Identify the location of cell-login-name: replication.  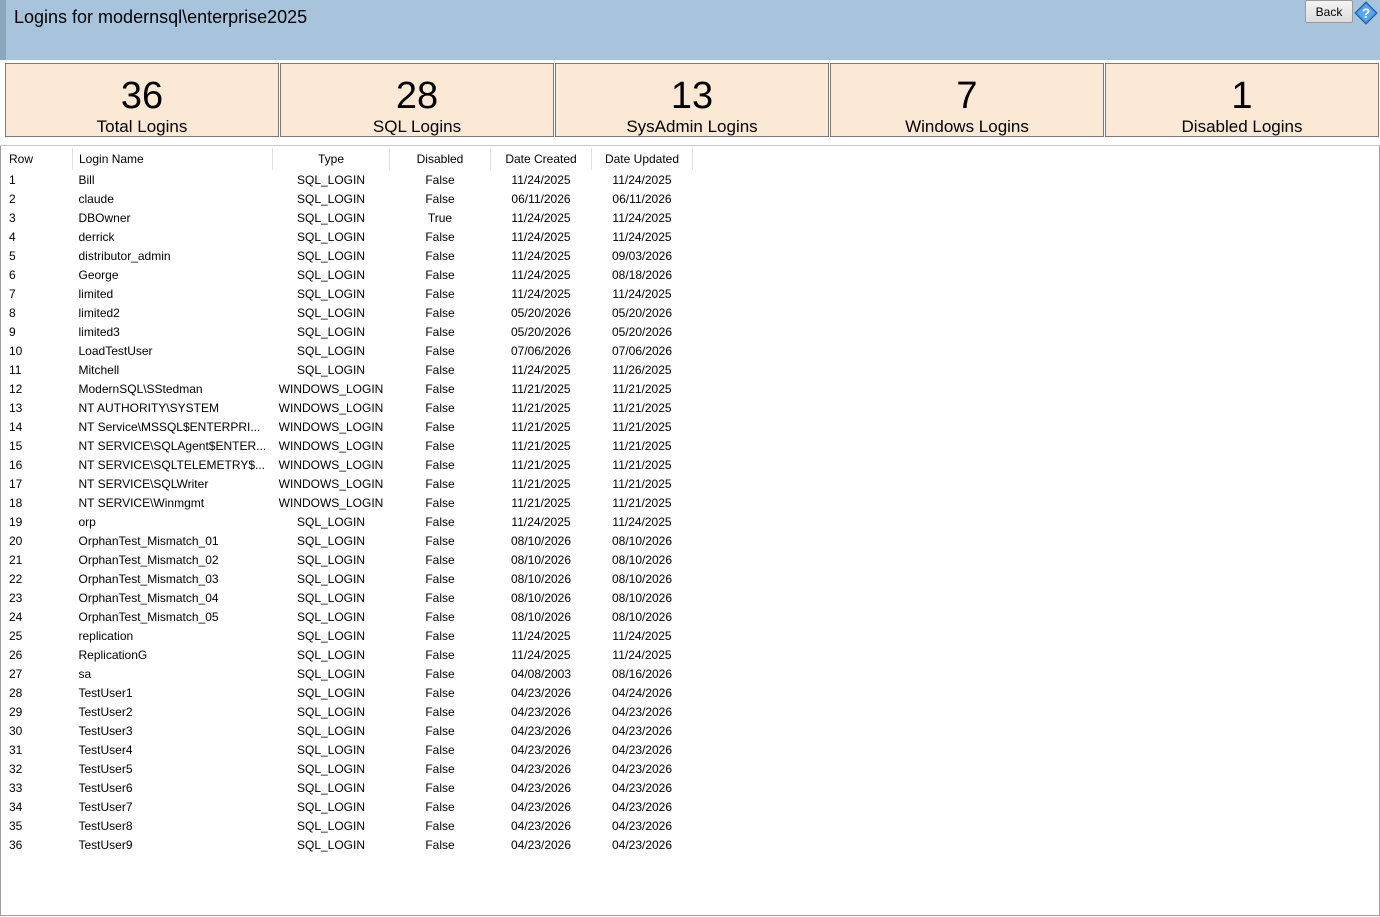
(106, 635).